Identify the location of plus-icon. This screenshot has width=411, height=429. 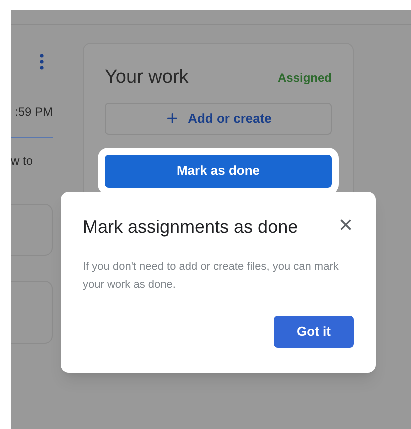
(172, 118).